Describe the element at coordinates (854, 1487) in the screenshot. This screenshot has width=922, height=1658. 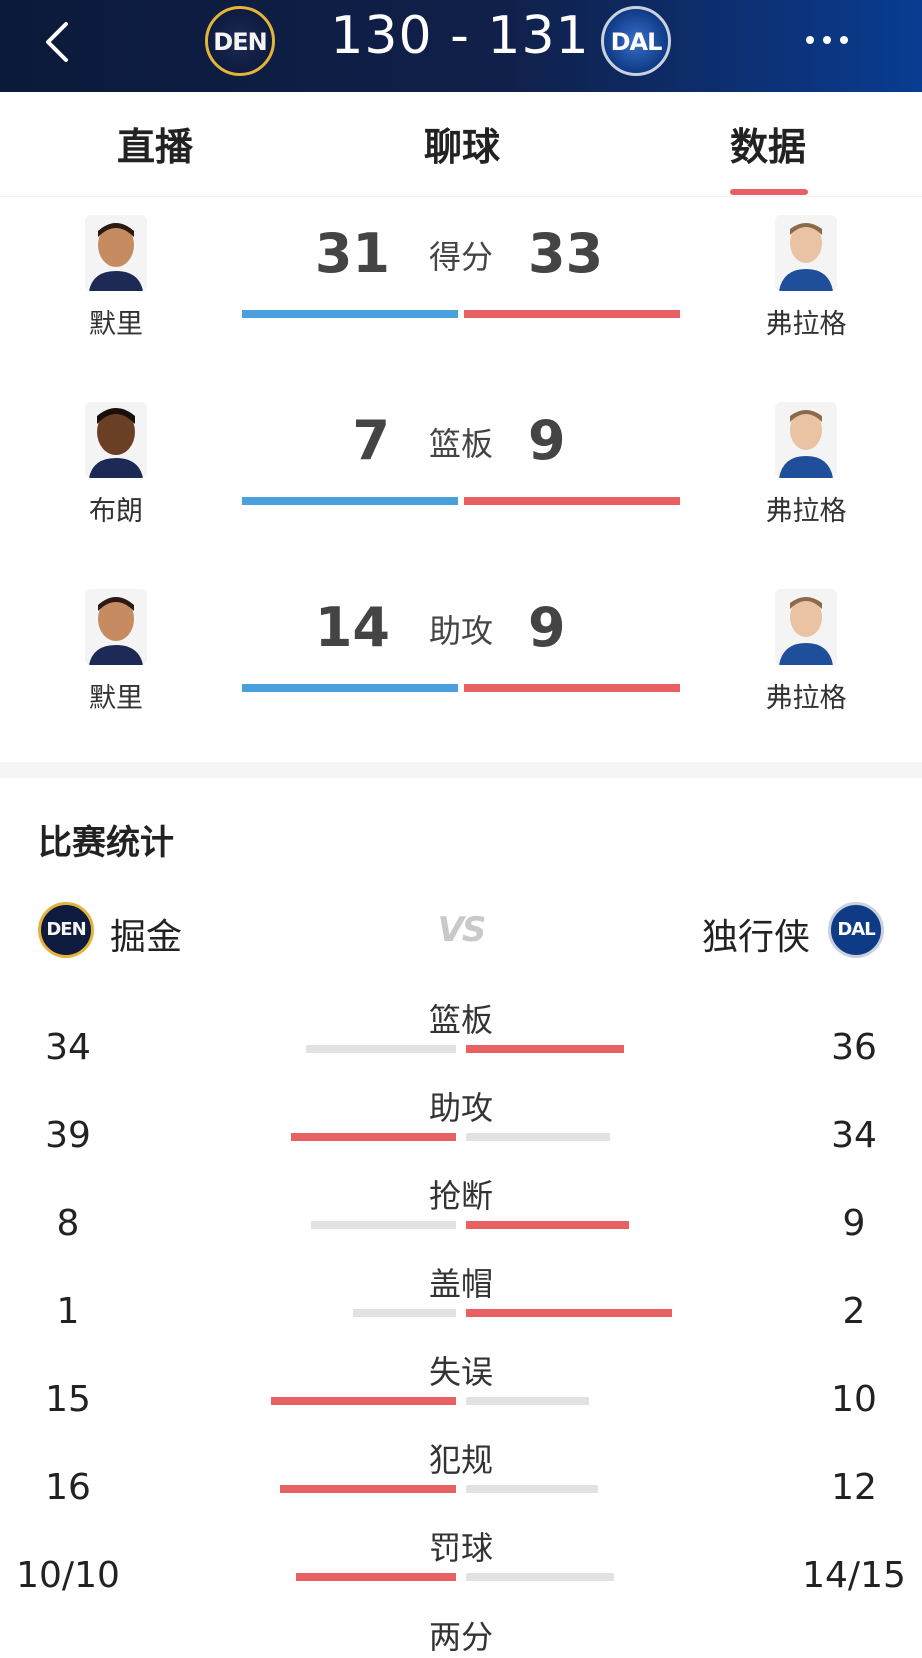
I see `away-stat-value: 12` at that location.